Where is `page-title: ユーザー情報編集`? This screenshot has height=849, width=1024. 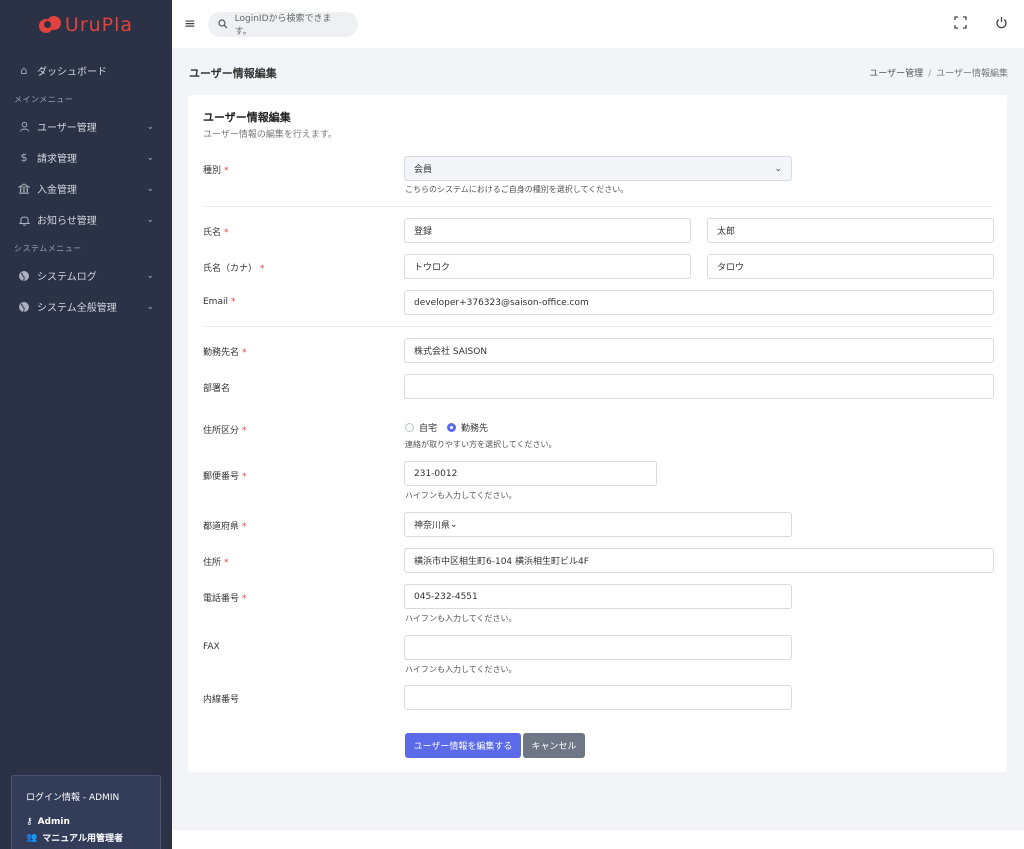 page-title: ユーザー情報編集 is located at coordinates (233, 73).